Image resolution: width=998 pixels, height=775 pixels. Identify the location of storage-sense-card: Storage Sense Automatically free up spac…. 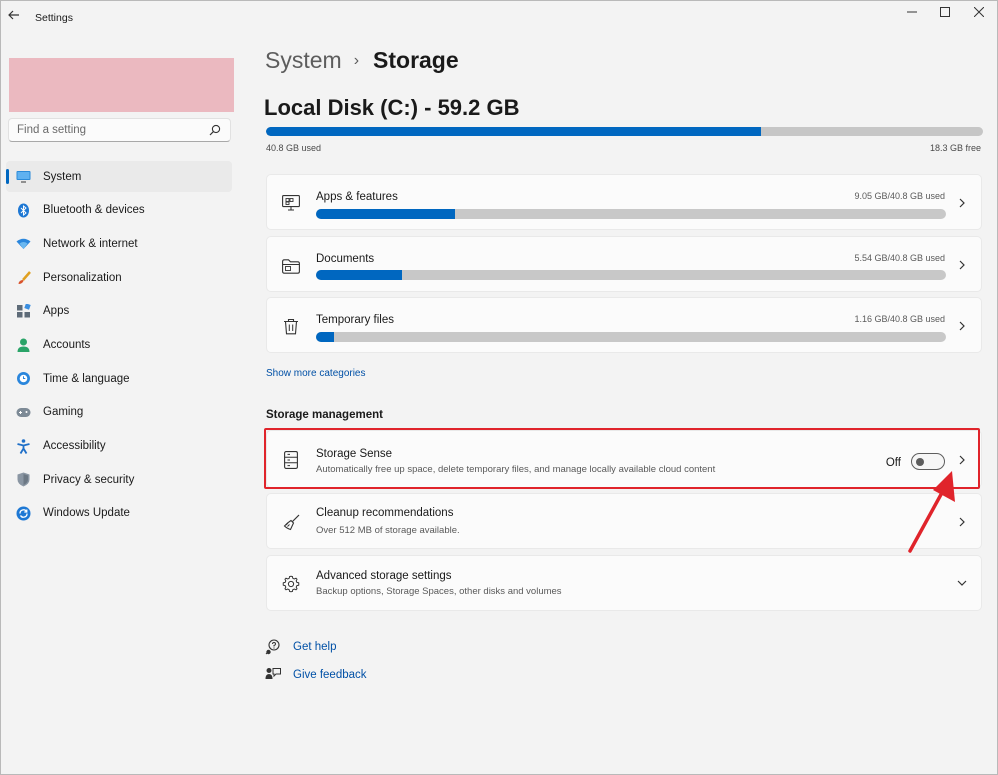
(624, 459).